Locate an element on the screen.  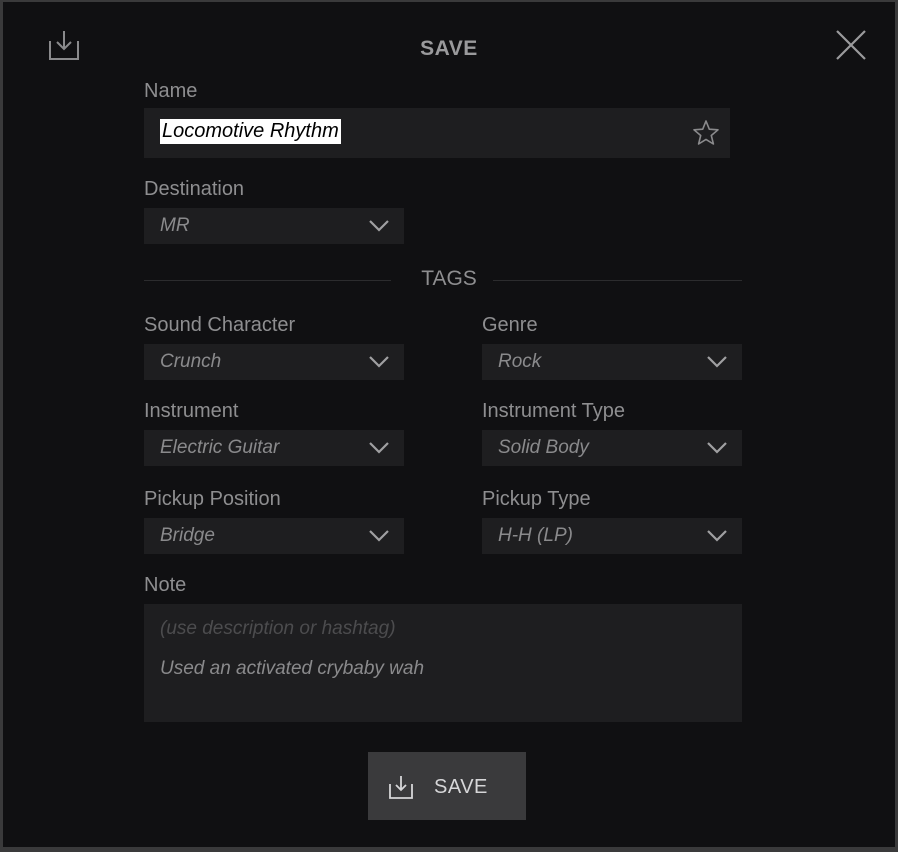
tags-heading: TAGS is located at coordinates (449, 278).